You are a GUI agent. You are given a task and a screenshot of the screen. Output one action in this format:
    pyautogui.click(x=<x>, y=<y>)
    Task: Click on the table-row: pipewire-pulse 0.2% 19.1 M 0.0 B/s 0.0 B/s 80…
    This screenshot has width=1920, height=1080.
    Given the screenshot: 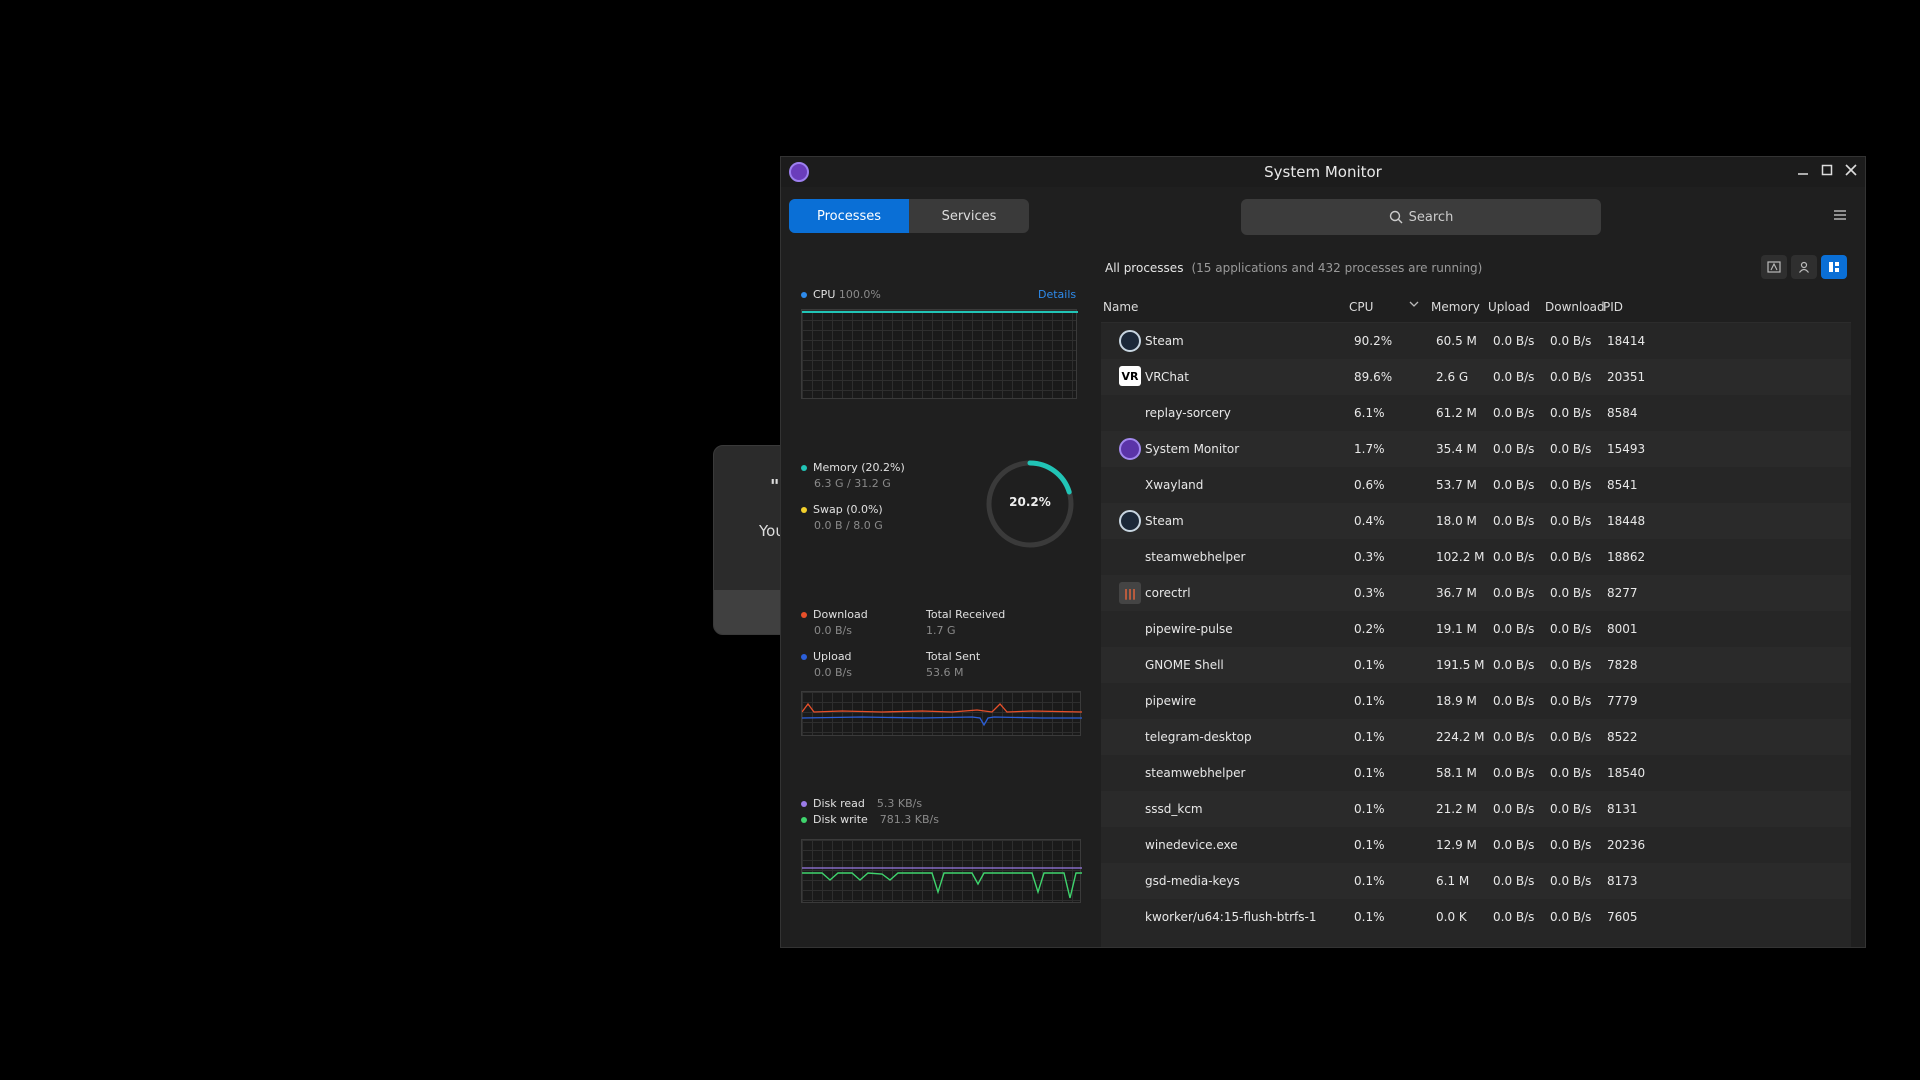 What is the action you would take?
    pyautogui.click(x=1476, y=629)
    